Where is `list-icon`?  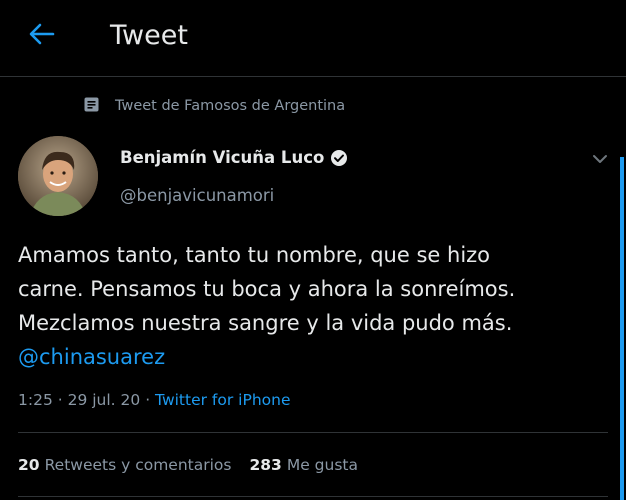
list-icon is located at coordinates (91, 106).